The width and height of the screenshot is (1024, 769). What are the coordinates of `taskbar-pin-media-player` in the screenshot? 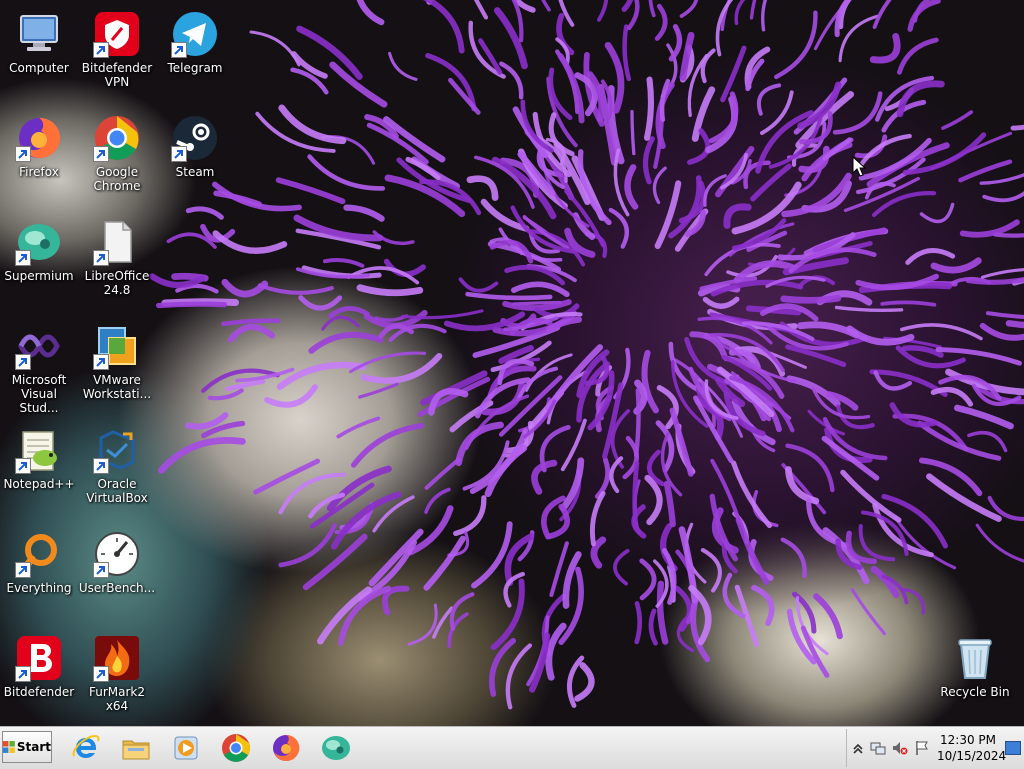 It's located at (186, 748).